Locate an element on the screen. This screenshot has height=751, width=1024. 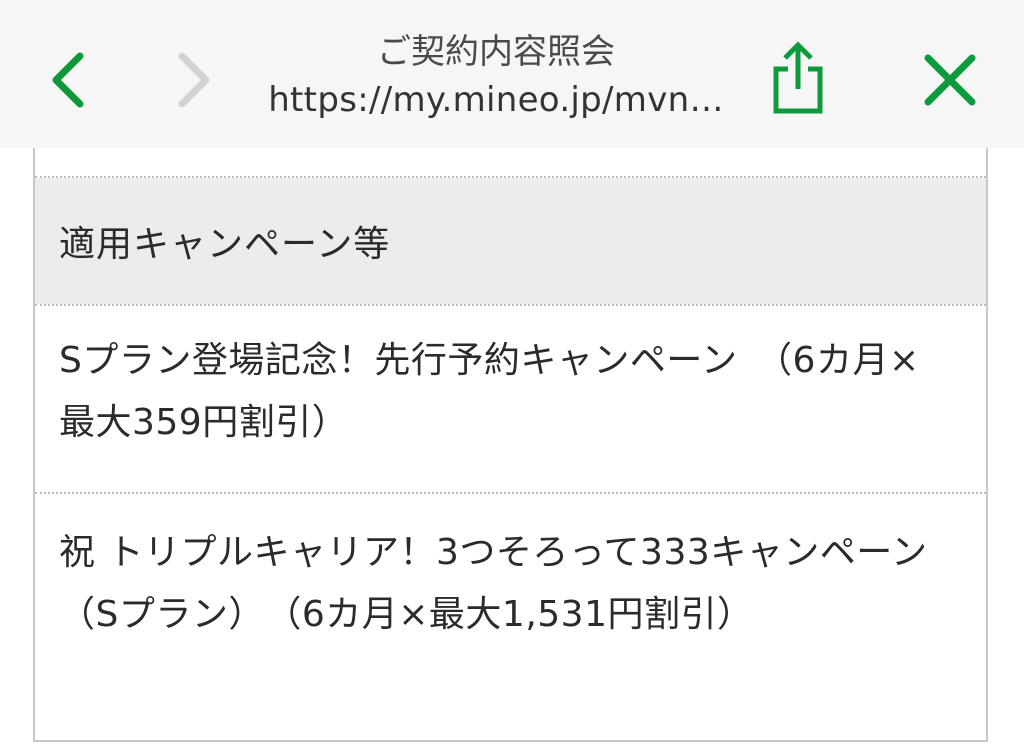
close-icon is located at coordinates (950, 80).